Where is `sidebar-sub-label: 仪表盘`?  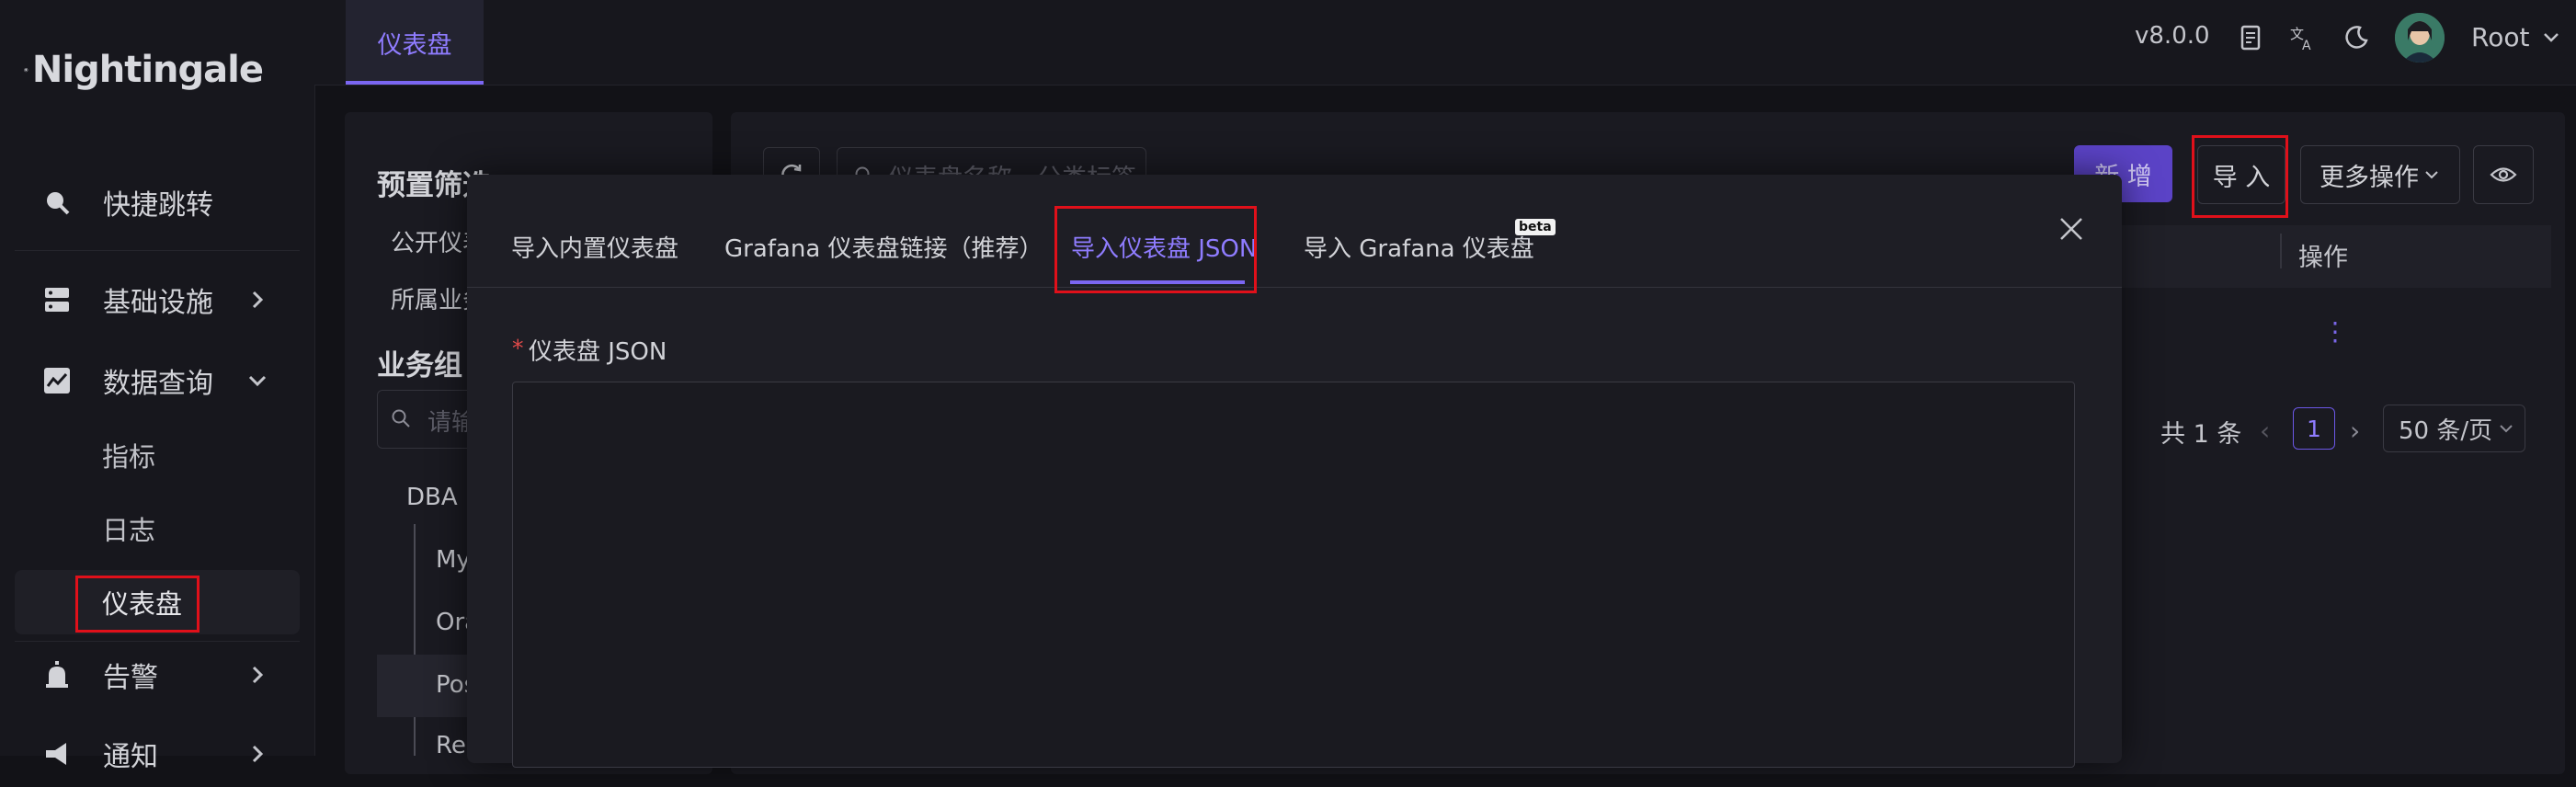 sidebar-sub-label: 仪表盘 is located at coordinates (142, 604).